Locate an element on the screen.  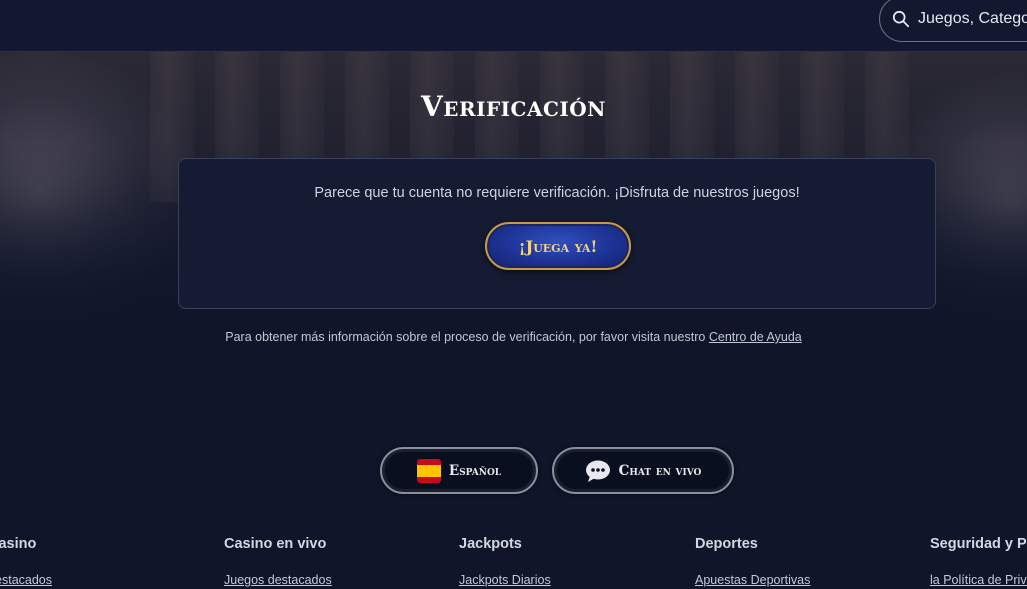
footer-heading: Deportes is located at coordinates (726, 544).